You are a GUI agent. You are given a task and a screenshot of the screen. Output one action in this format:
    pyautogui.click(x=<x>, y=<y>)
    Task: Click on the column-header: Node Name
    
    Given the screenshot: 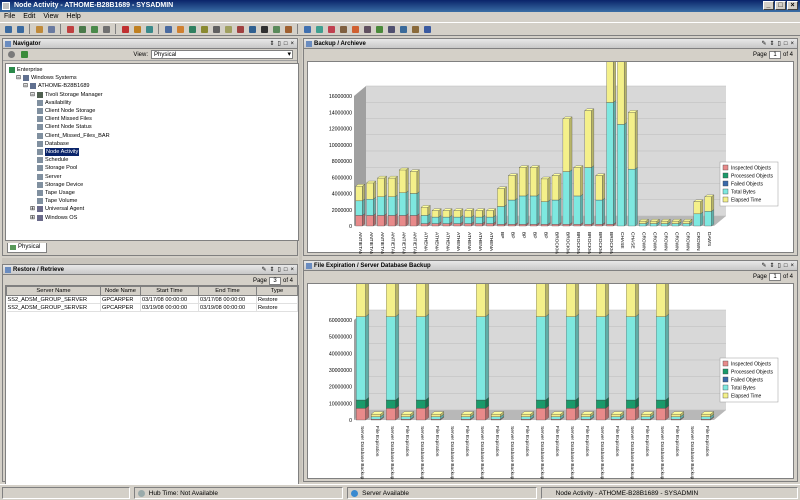 What is the action you would take?
    pyautogui.click(x=120, y=291)
    